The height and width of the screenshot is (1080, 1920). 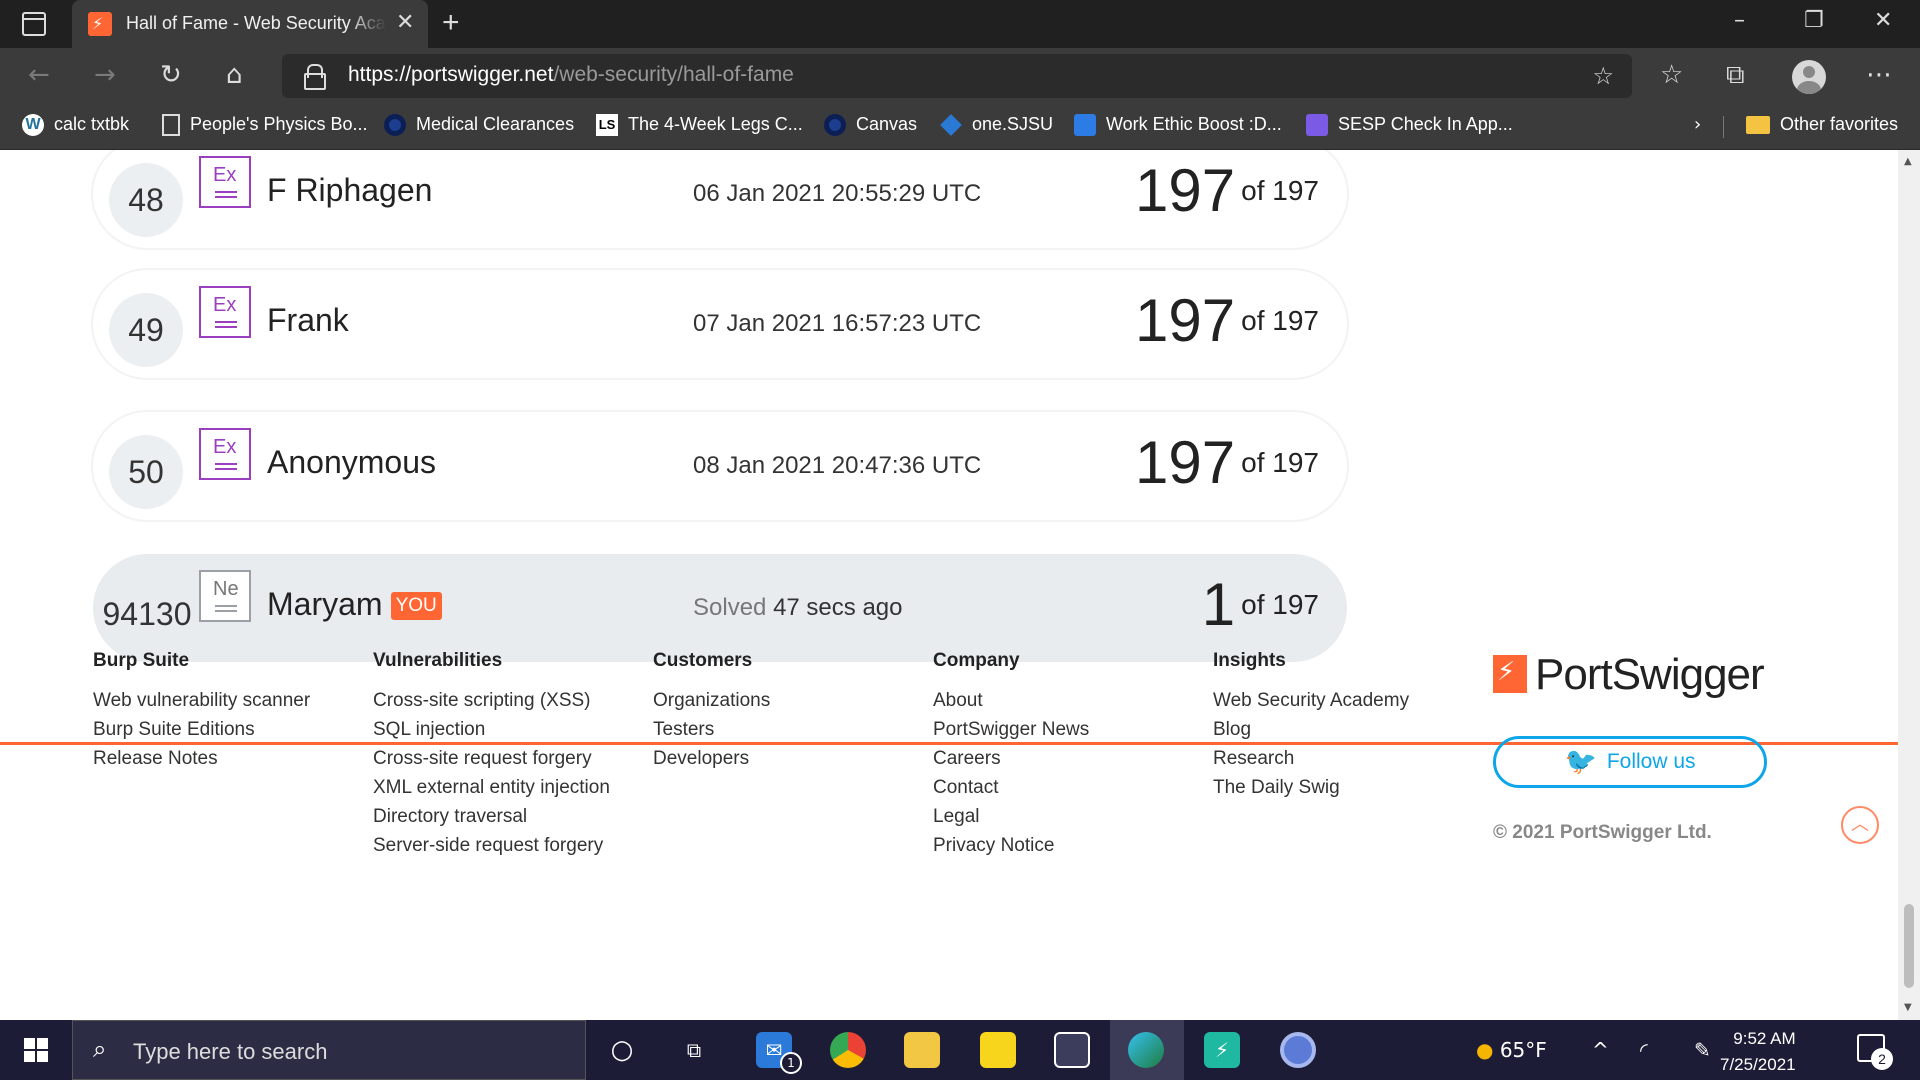 I want to click on bookmark-one-sjsu: one.SJSU, so click(x=996, y=125).